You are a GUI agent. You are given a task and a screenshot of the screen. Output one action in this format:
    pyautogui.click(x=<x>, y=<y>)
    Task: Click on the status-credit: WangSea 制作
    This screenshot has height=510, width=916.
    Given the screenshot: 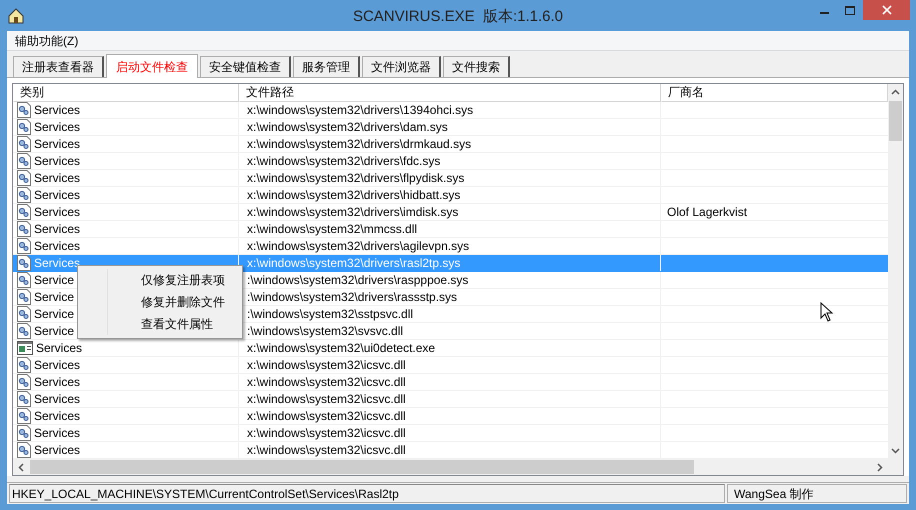 What is the action you would take?
    pyautogui.click(x=817, y=493)
    